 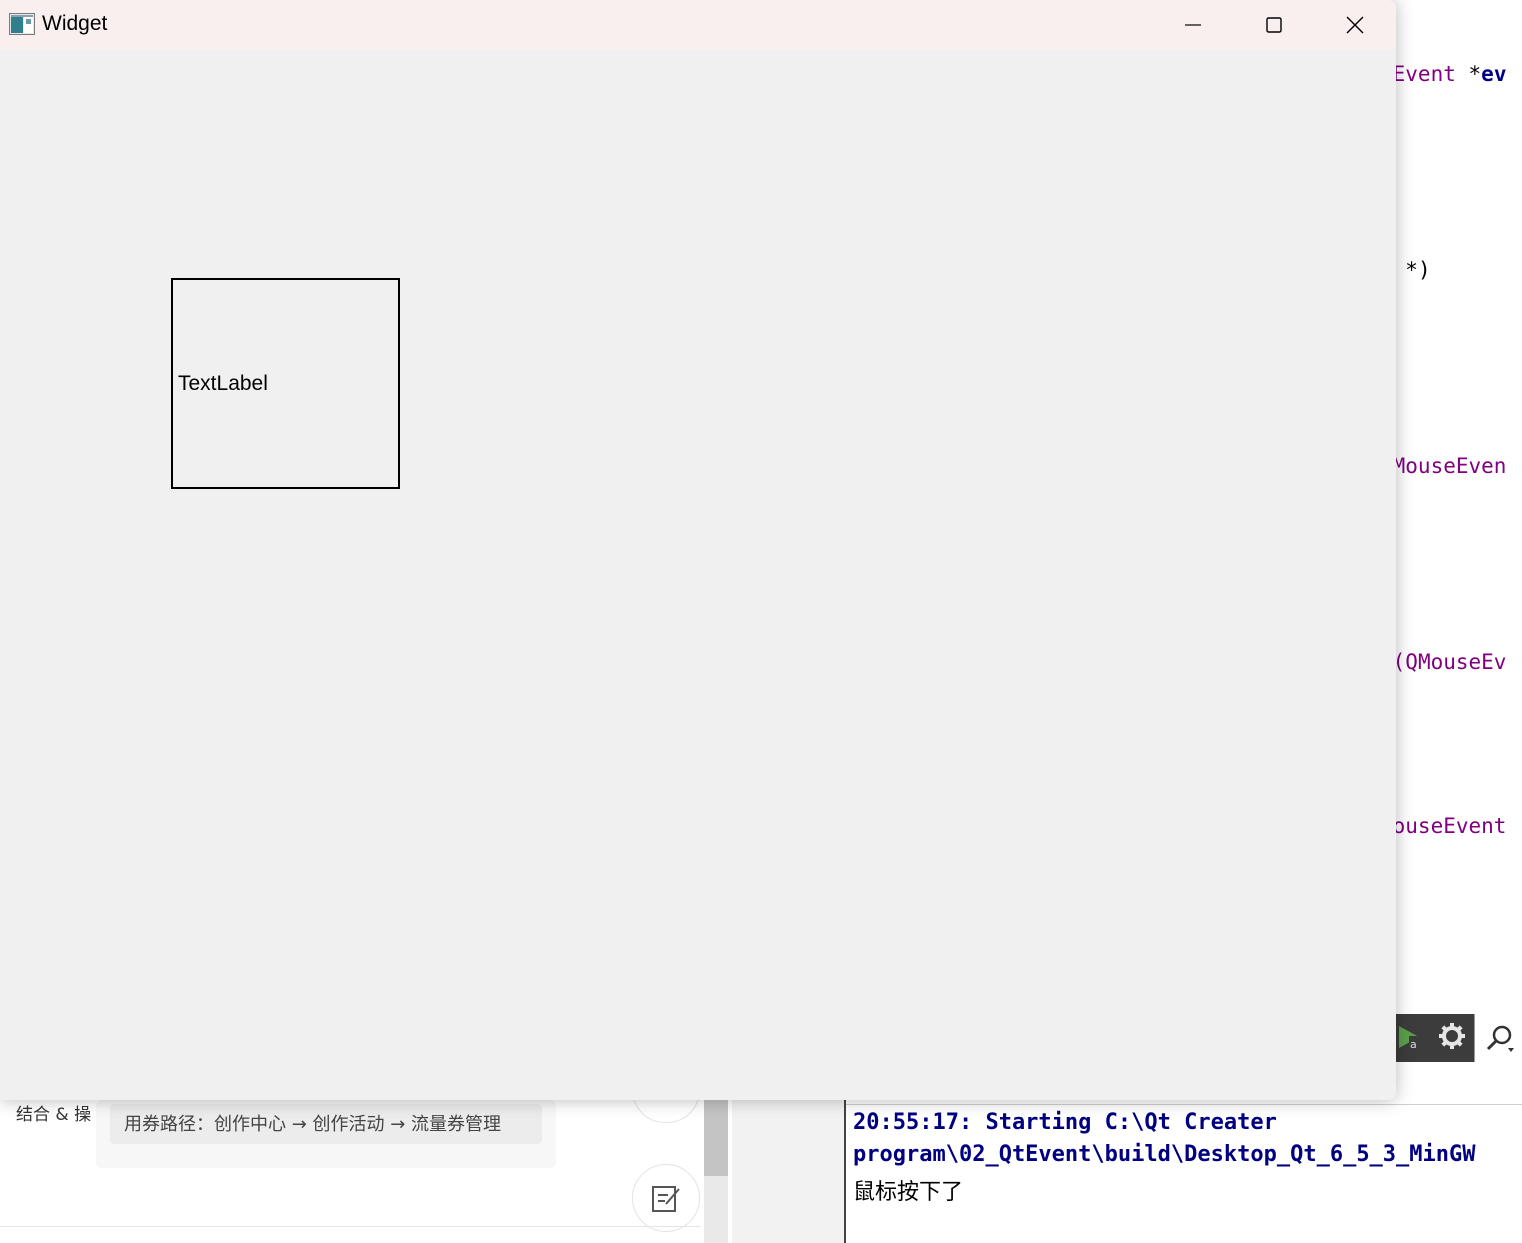 I want to click on close-icon, so click(x=1355, y=25).